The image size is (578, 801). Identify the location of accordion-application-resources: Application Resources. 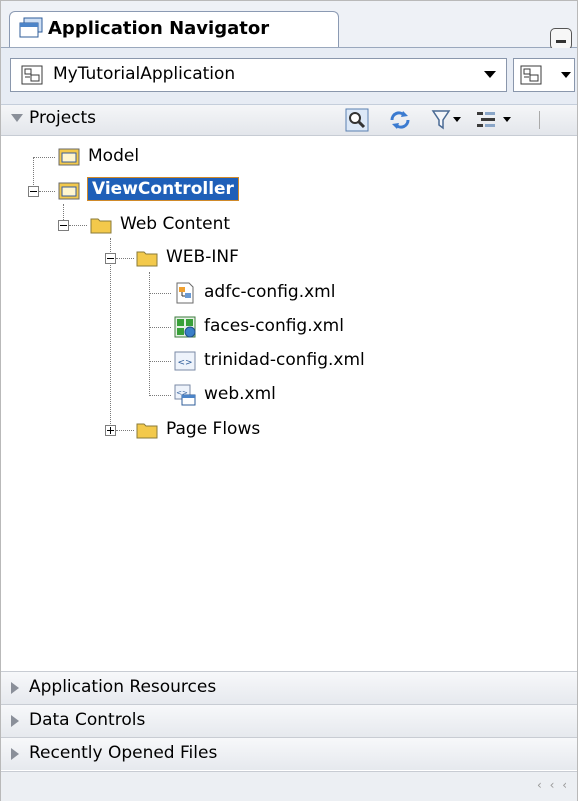
(289, 687).